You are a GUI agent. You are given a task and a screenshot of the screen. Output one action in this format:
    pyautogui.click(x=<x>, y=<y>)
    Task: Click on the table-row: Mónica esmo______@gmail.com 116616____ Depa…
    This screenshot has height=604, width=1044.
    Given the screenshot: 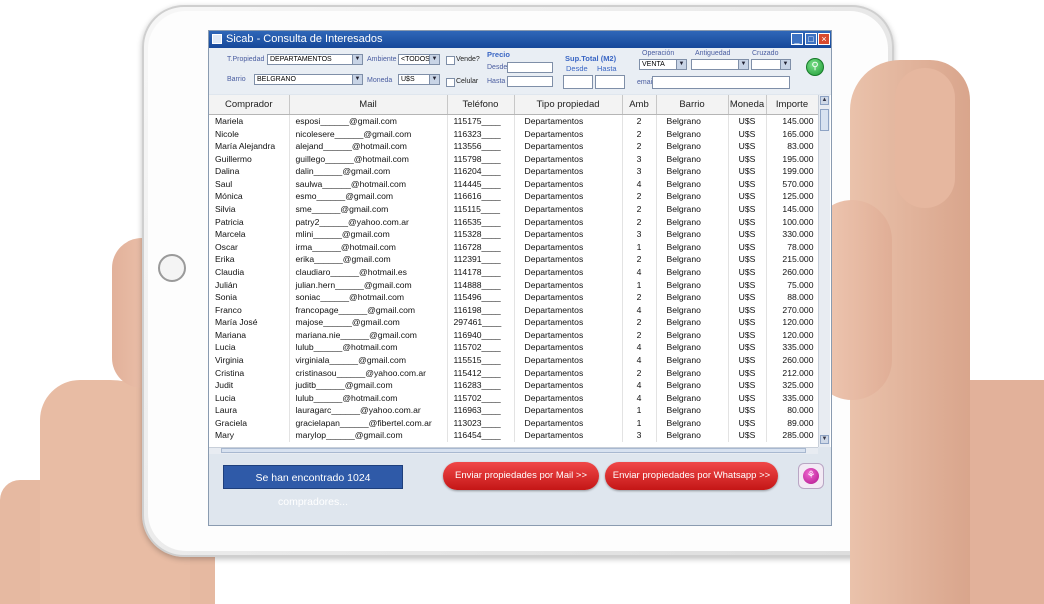 What is the action you would take?
    pyautogui.click(x=514, y=197)
    